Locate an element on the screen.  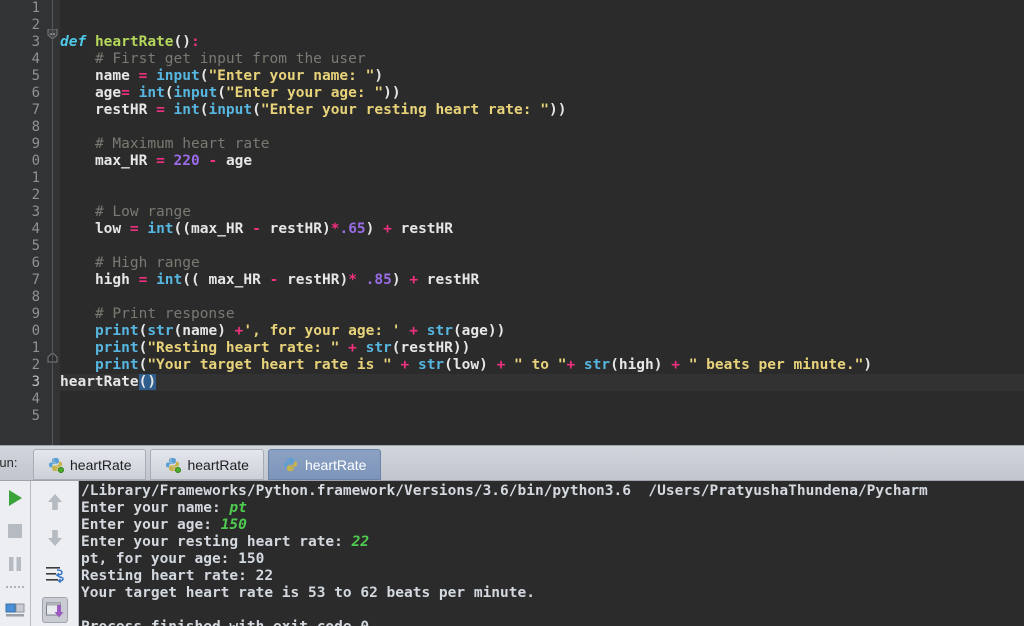
code-line: # Print response is located at coordinates (542, 314).